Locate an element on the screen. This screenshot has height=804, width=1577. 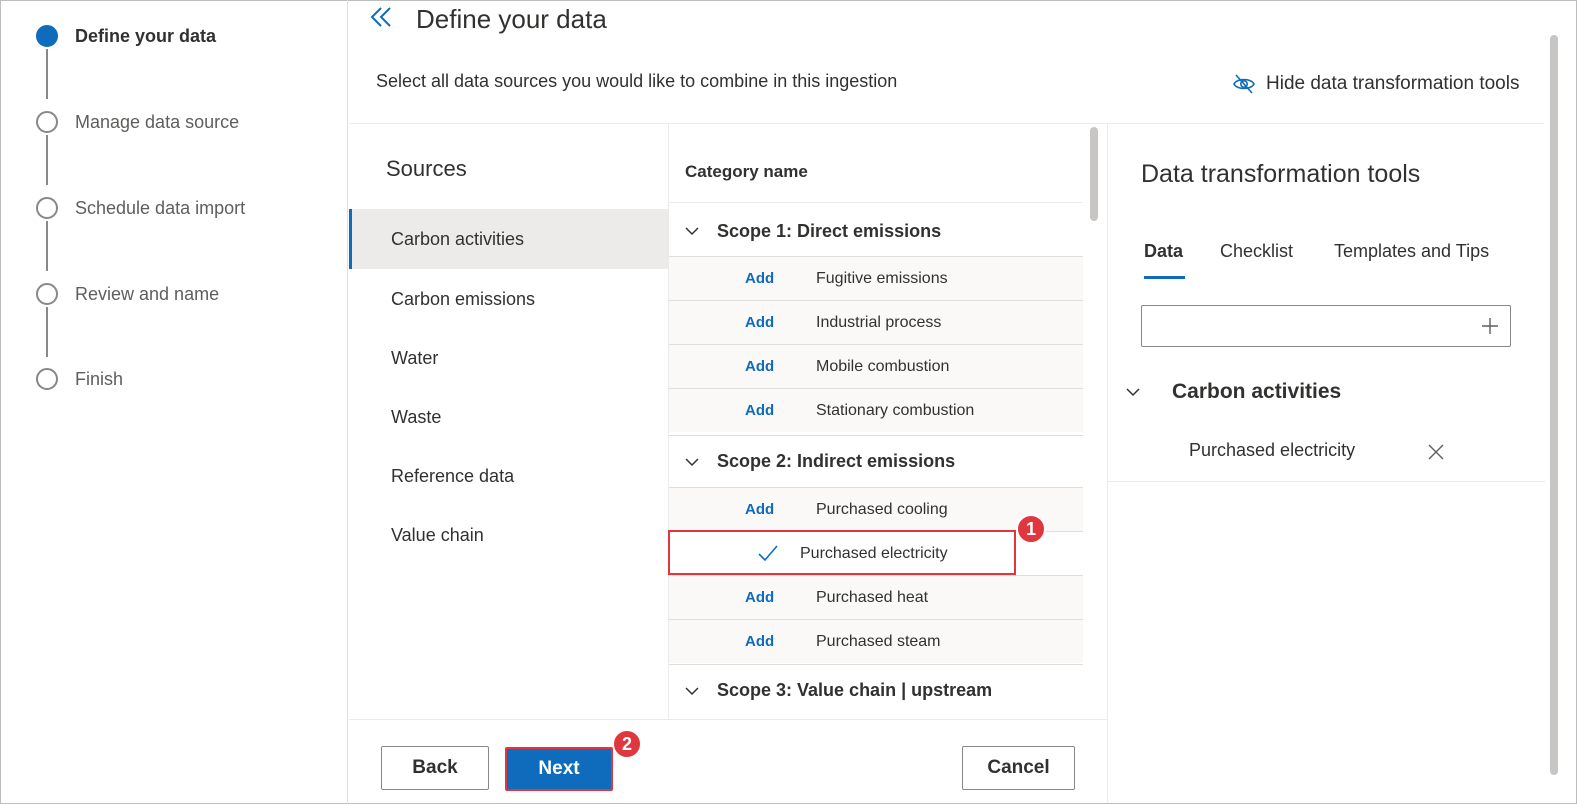
step-review-and-name: Review and name is located at coordinates (127, 294).